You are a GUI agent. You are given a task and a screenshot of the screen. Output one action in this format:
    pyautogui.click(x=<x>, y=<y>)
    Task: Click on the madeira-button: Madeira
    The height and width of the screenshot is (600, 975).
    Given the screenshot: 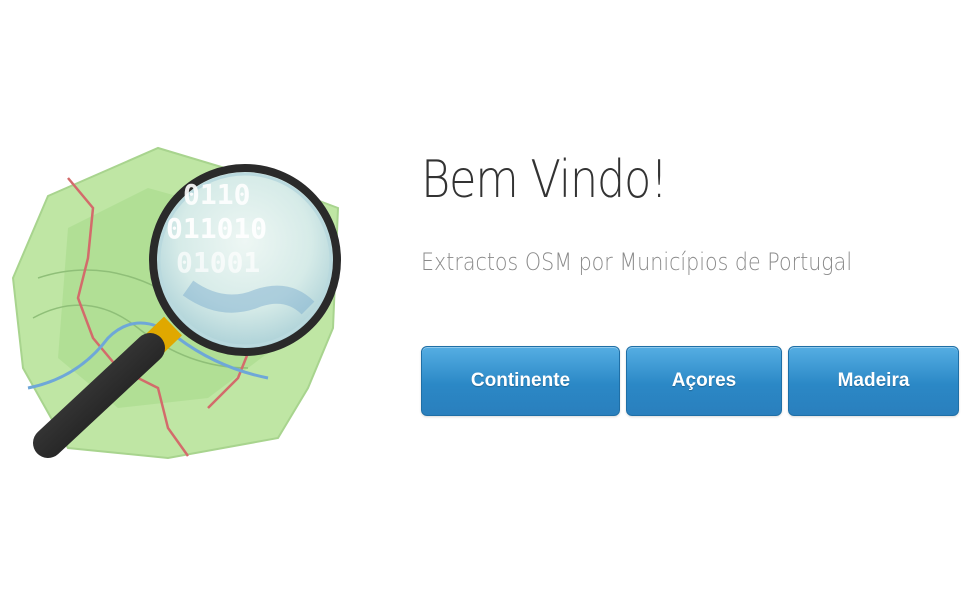 What is the action you would take?
    pyautogui.click(x=873, y=381)
    